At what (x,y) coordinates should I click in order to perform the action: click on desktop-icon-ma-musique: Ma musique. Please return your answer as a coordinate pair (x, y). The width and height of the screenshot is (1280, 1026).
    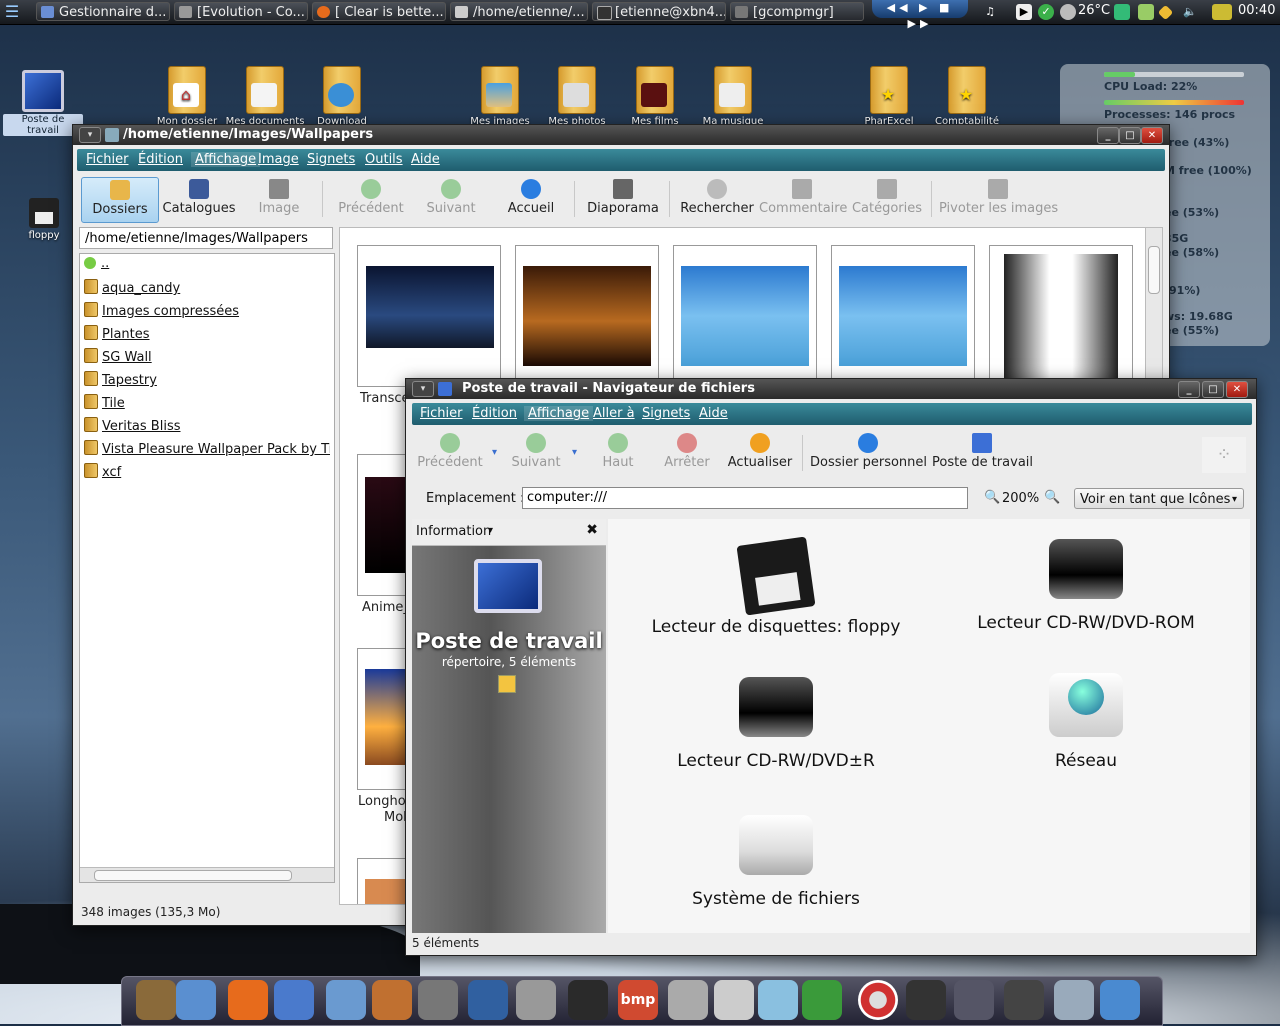
    Looking at the image, I should click on (733, 96).